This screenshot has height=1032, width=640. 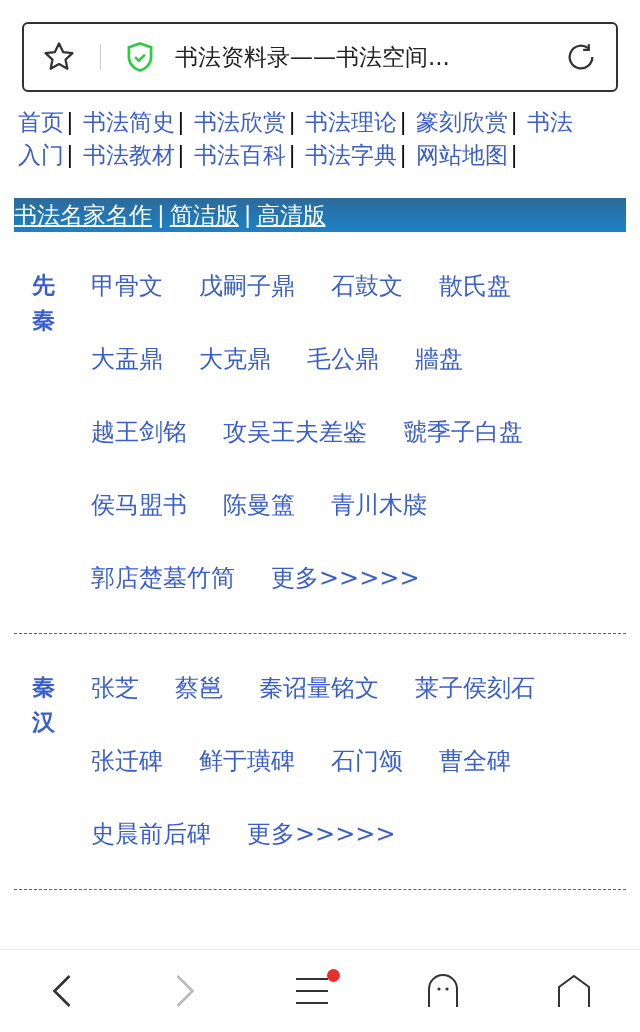 What do you see at coordinates (127, 761) in the screenshot?
I see `work-link: 张迁碑` at bounding box center [127, 761].